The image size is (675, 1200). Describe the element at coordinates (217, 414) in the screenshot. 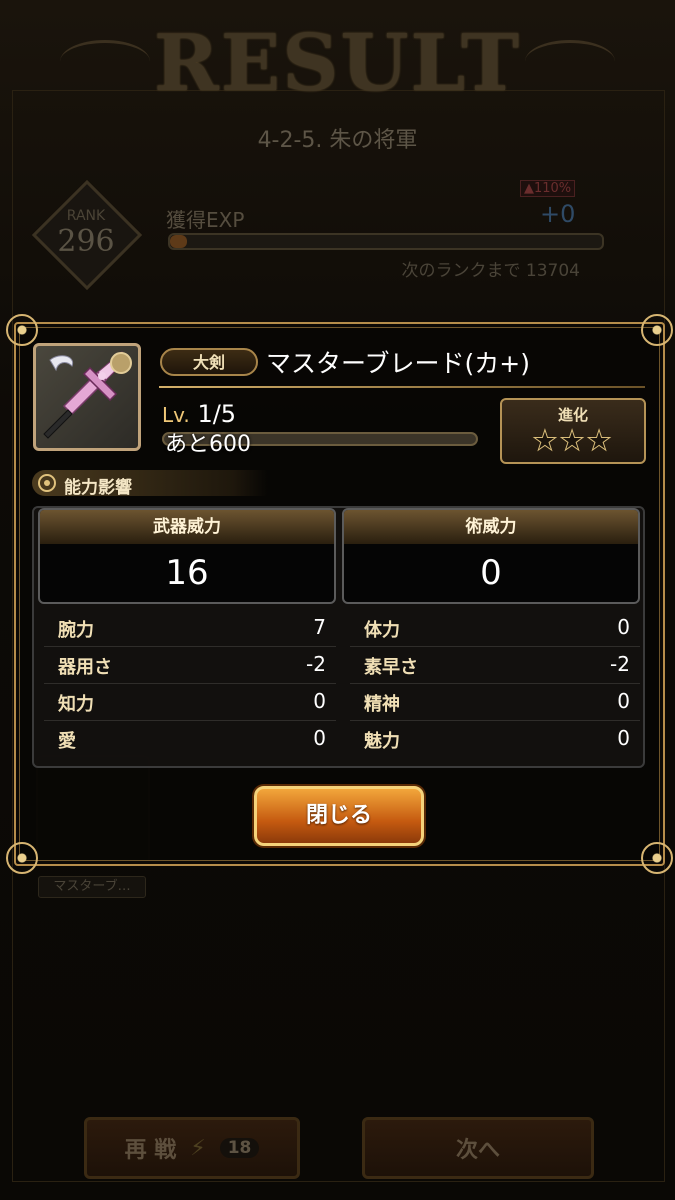

I see `level-value: 1/5` at that location.